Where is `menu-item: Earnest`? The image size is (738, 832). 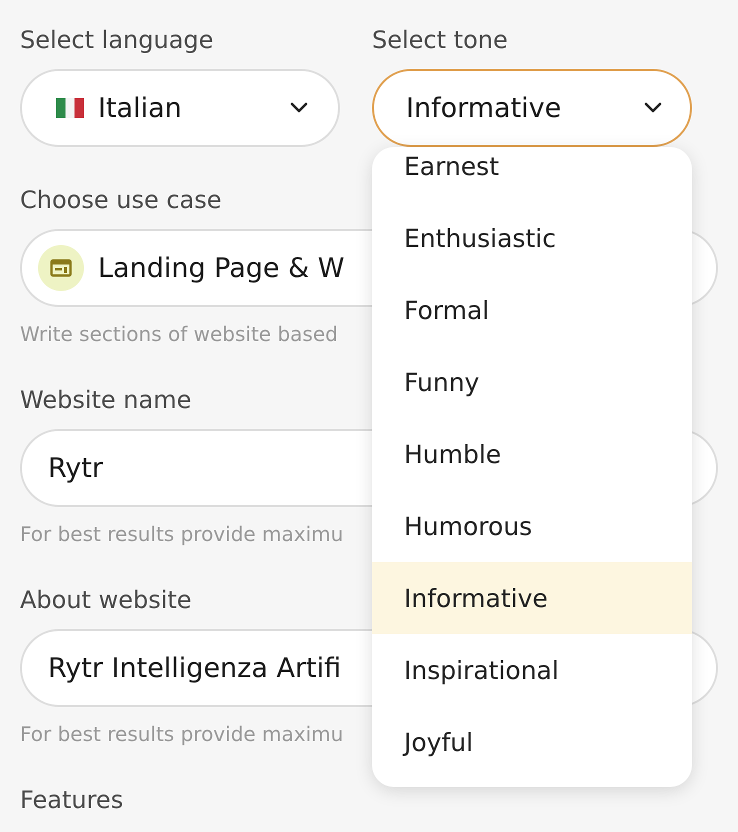
menu-item: Earnest is located at coordinates (532, 174).